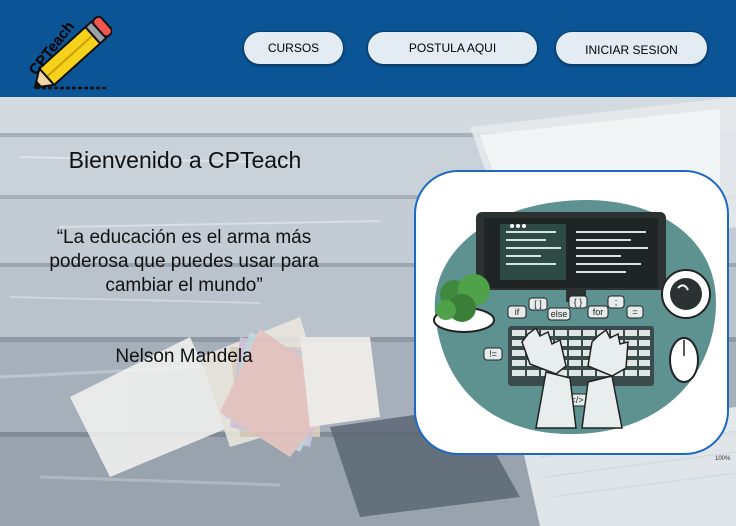 The height and width of the screenshot is (526, 736). I want to click on quote-author: Nelson Mandela, so click(184, 356).